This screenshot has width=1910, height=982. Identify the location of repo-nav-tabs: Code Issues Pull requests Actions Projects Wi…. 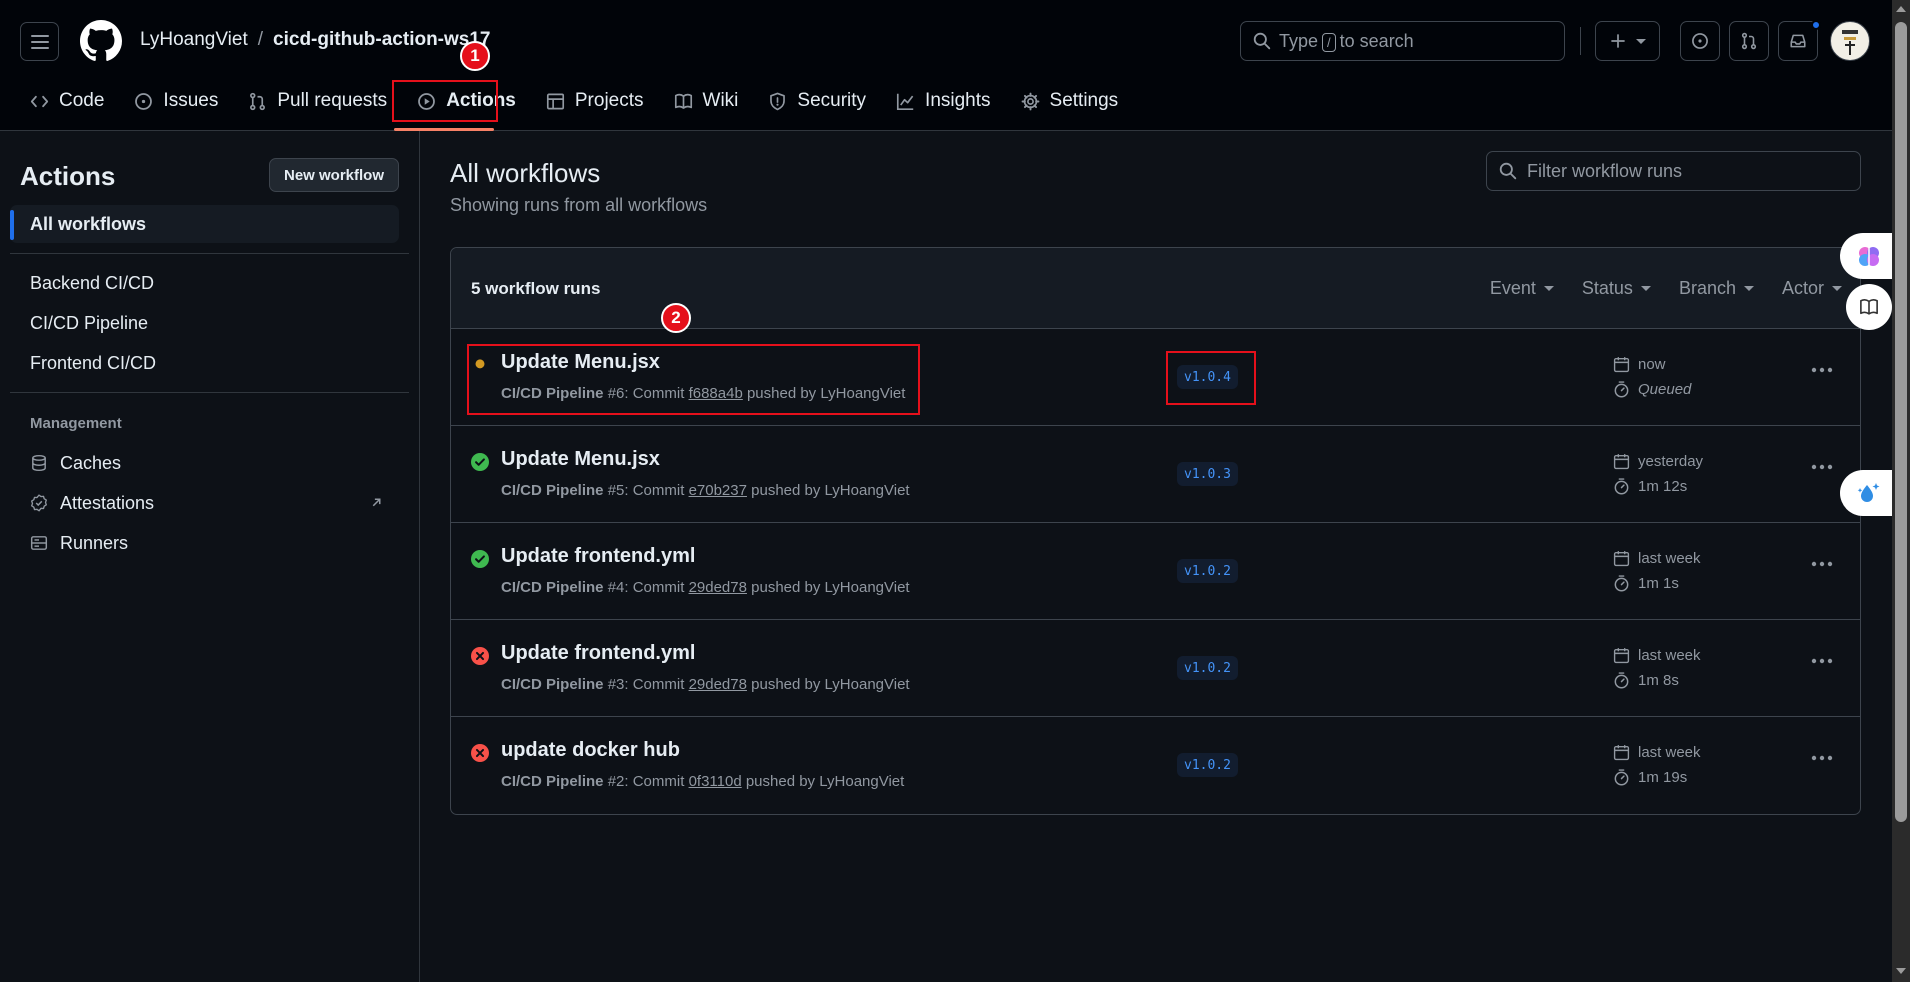
(577, 101).